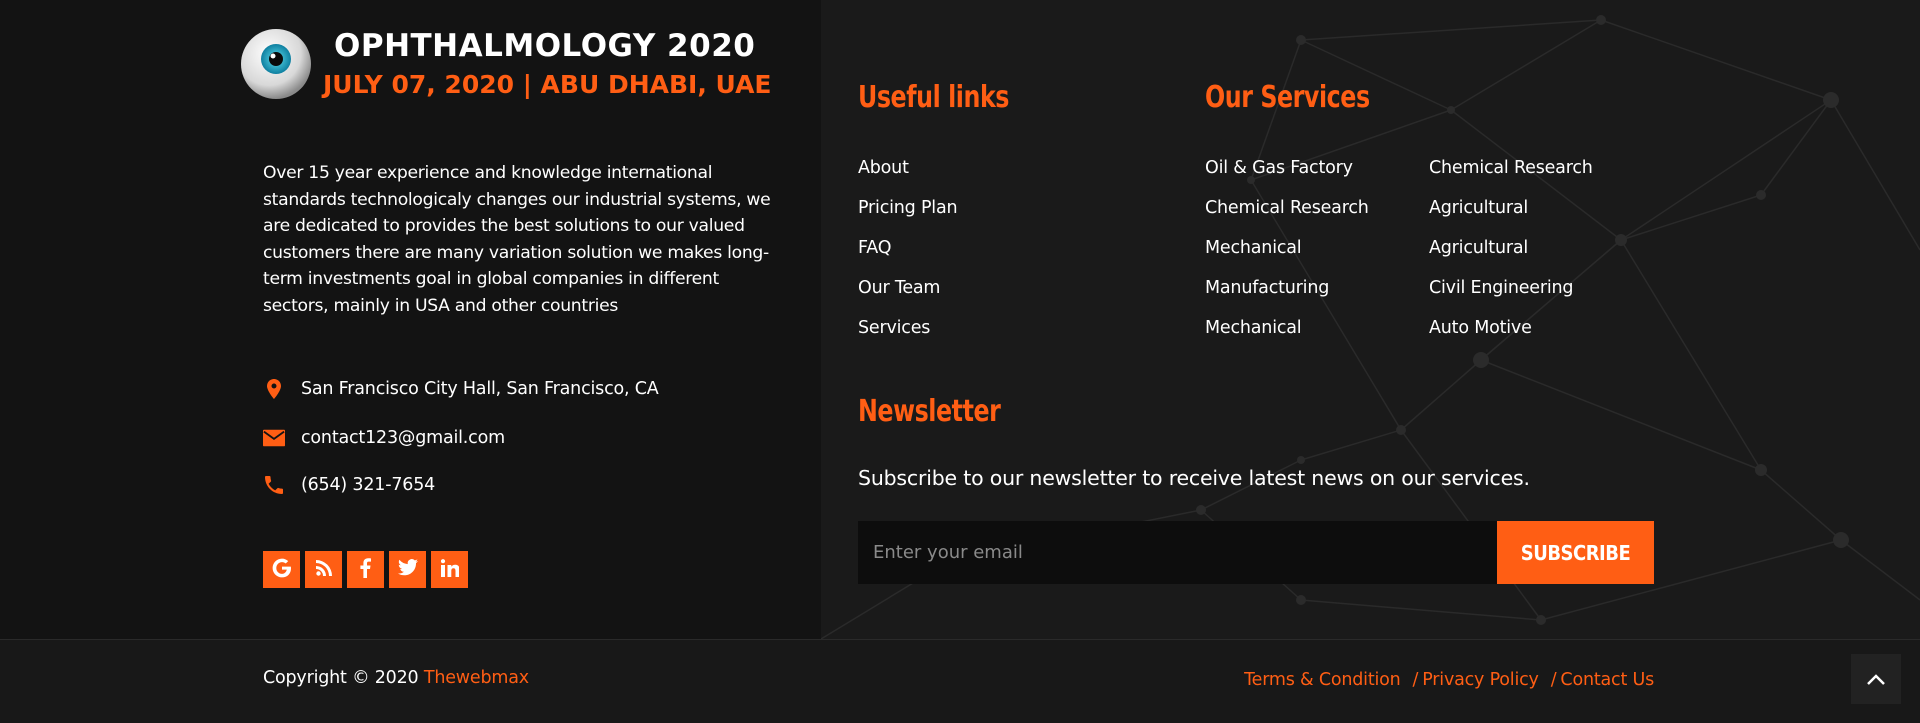 This screenshot has width=1920, height=723. I want to click on subscribe-button: SUBSCRIBE, so click(1575, 552).